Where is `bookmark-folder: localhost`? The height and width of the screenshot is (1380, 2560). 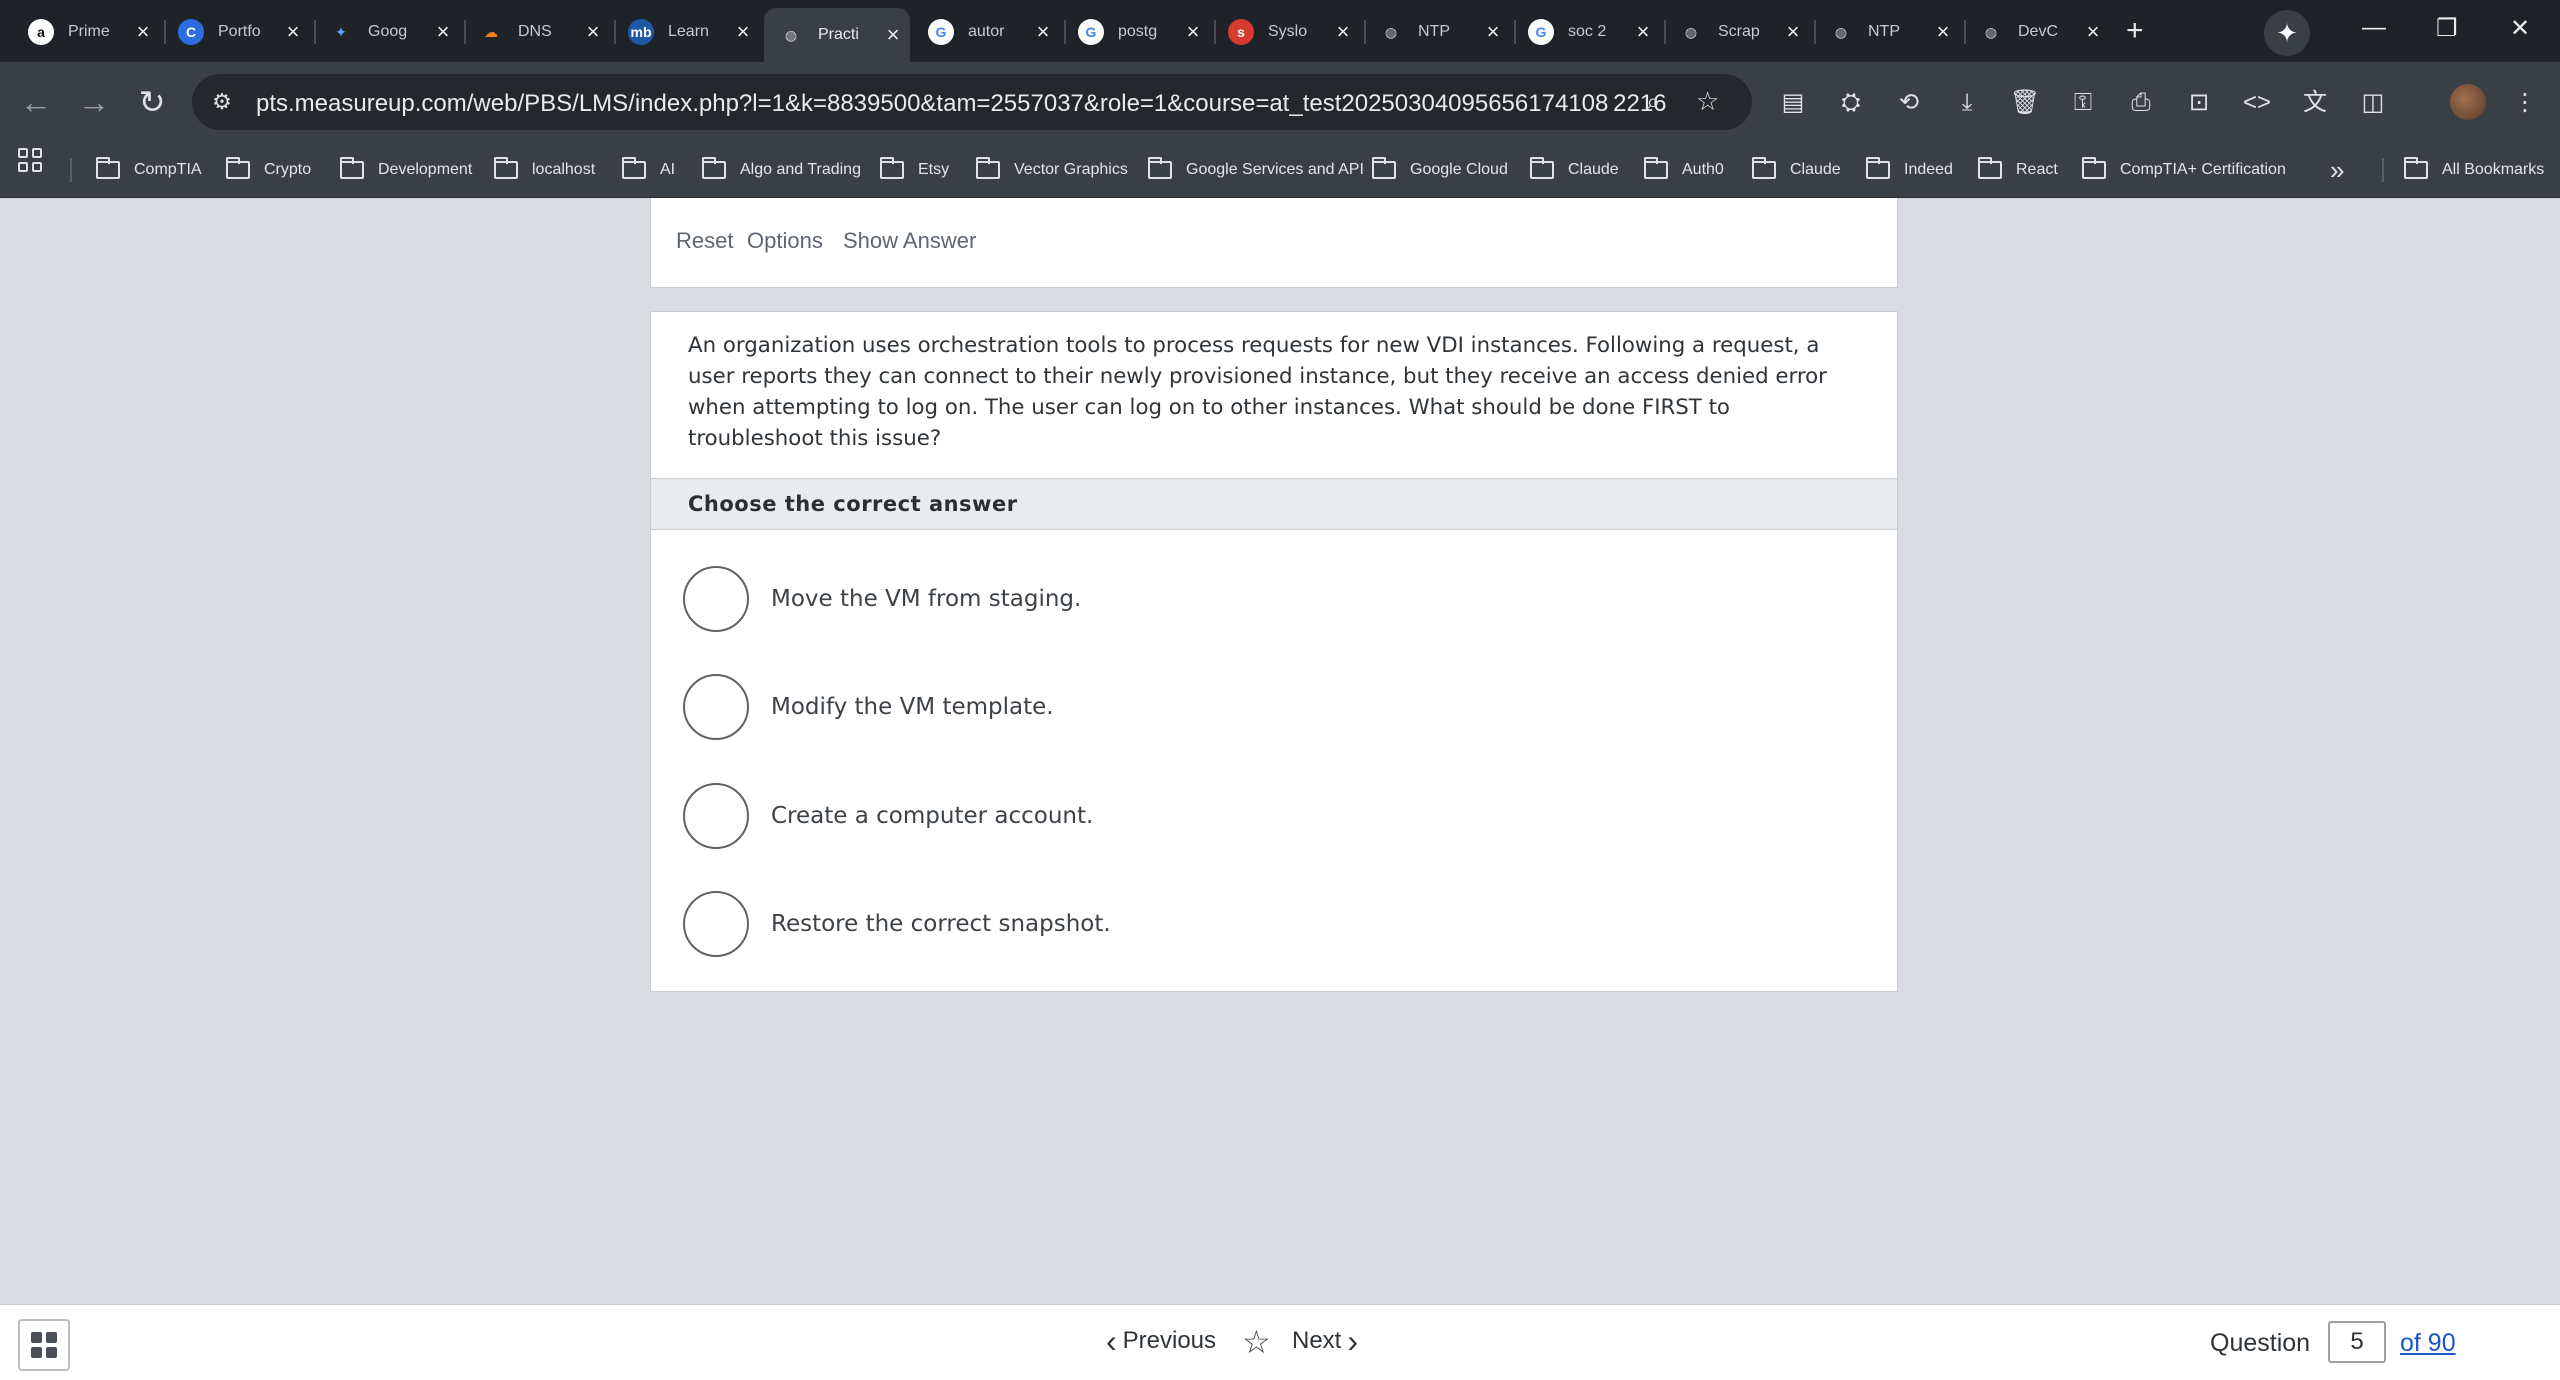
bookmark-folder: localhost is located at coordinates (544, 170).